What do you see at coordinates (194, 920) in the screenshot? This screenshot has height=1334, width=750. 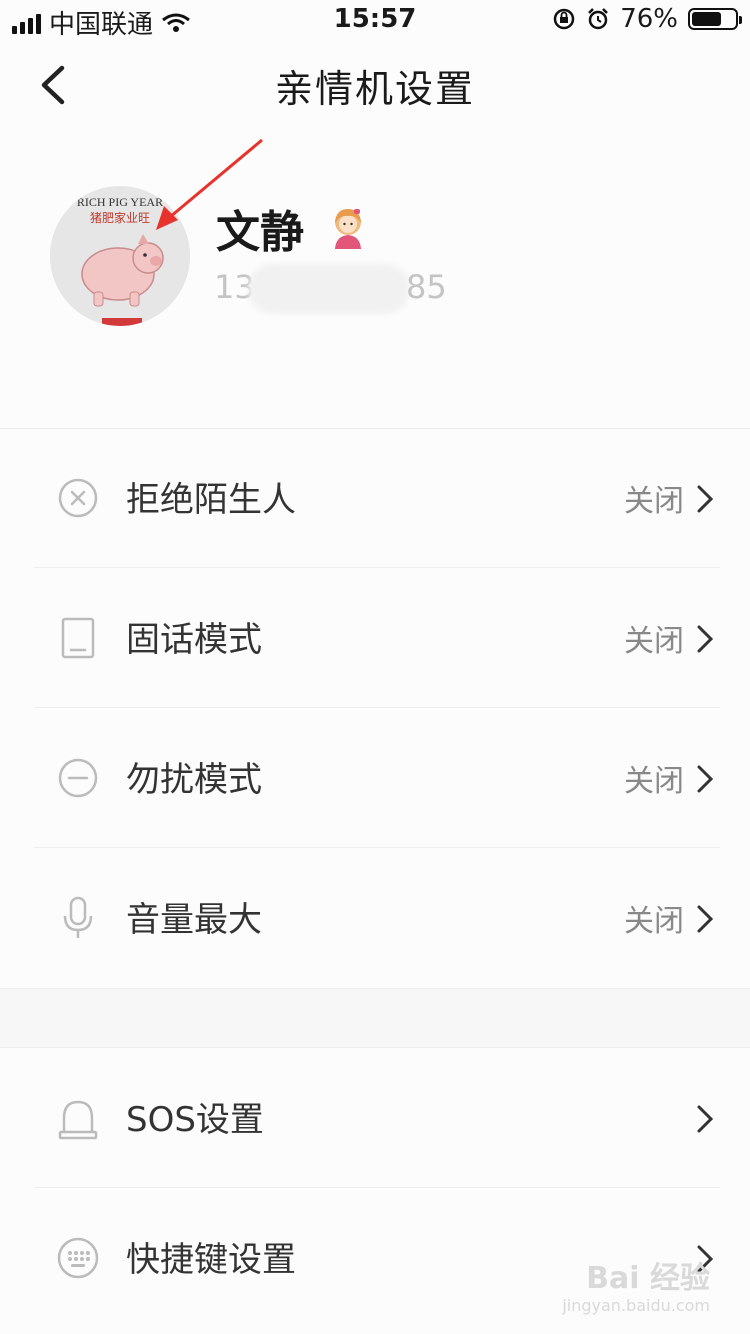 I see `setting-label: 音量最大` at bounding box center [194, 920].